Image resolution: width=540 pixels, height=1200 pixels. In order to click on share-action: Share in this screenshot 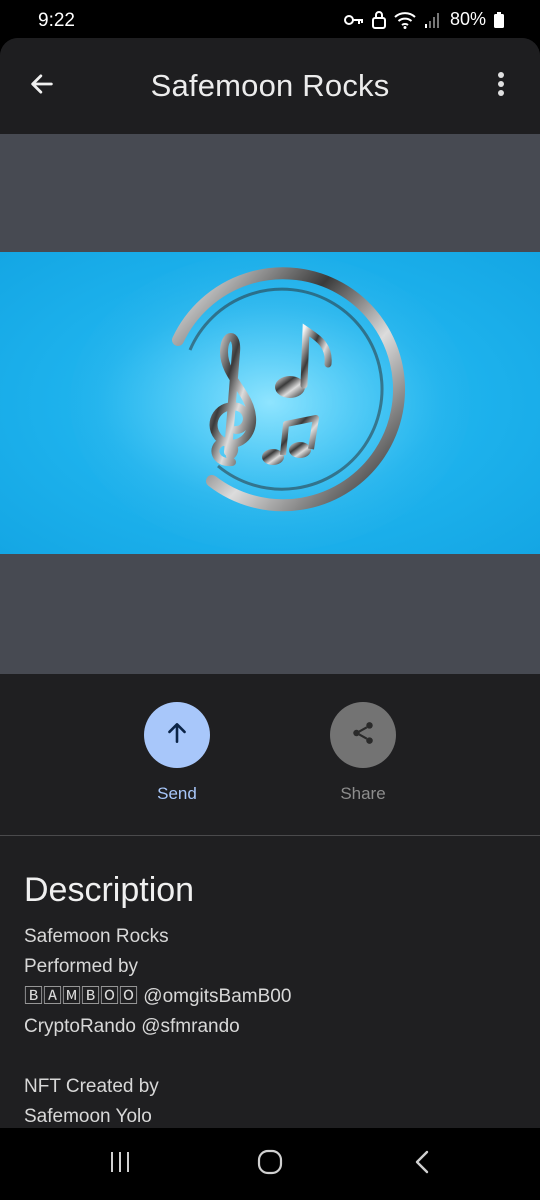, I will do `click(363, 753)`.